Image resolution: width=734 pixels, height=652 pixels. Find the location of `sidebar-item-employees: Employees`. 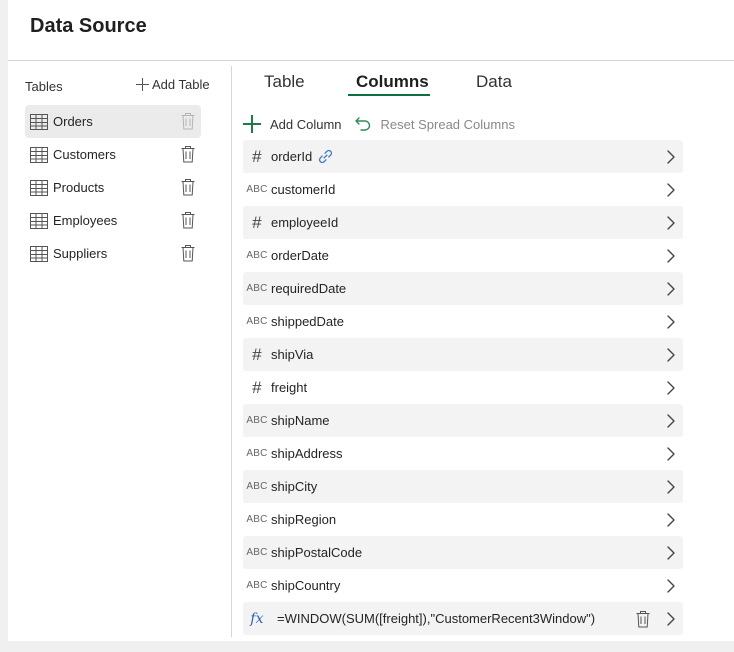

sidebar-item-employees: Employees is located at coordinates (113, 220).